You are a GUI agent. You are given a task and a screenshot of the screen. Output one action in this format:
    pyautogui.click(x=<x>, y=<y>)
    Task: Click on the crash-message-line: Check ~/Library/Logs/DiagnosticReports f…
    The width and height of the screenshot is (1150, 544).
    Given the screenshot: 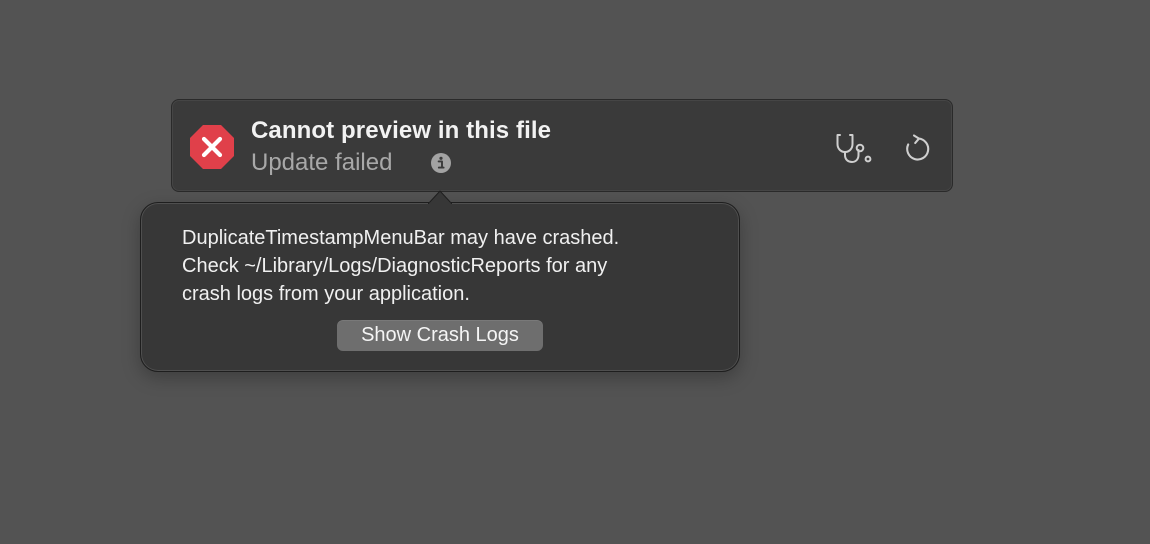 What is the action you would take?
    pyautogui.click(x=395, y=266)
    